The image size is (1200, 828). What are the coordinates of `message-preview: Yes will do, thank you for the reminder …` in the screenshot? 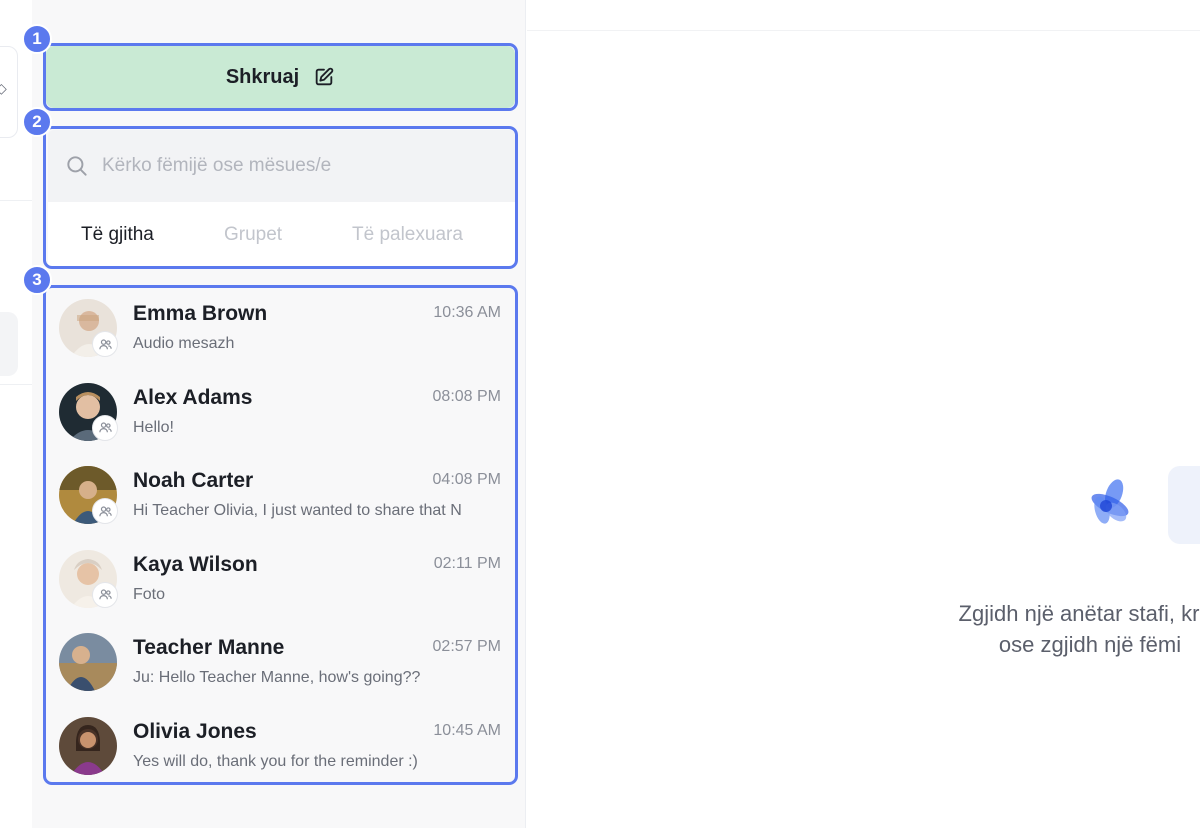 It's located at (275, 761).